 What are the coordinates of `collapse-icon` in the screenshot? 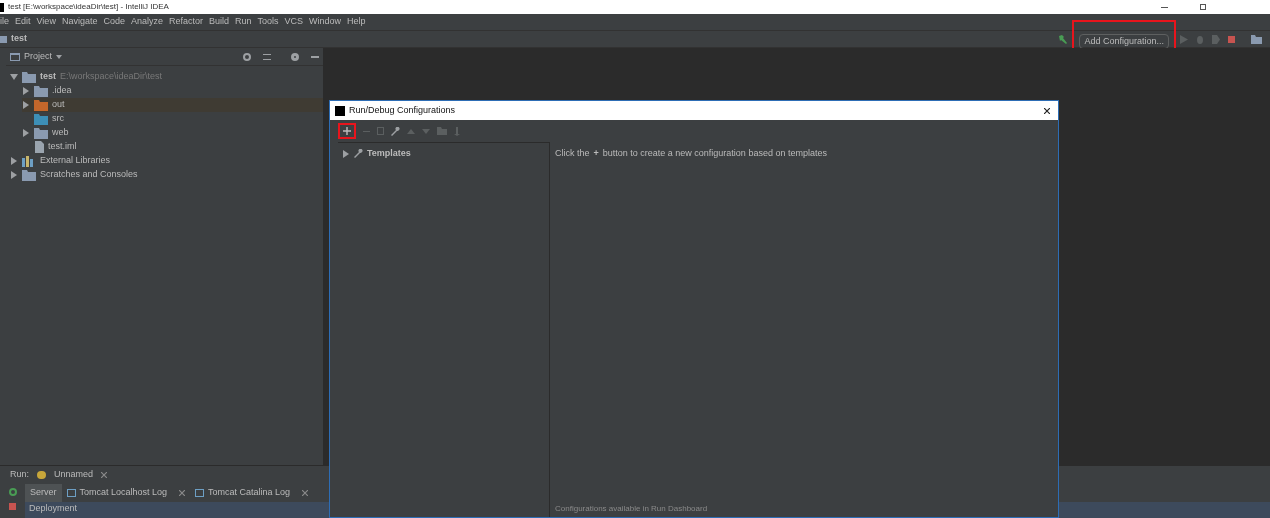 It's located at (267, 56).